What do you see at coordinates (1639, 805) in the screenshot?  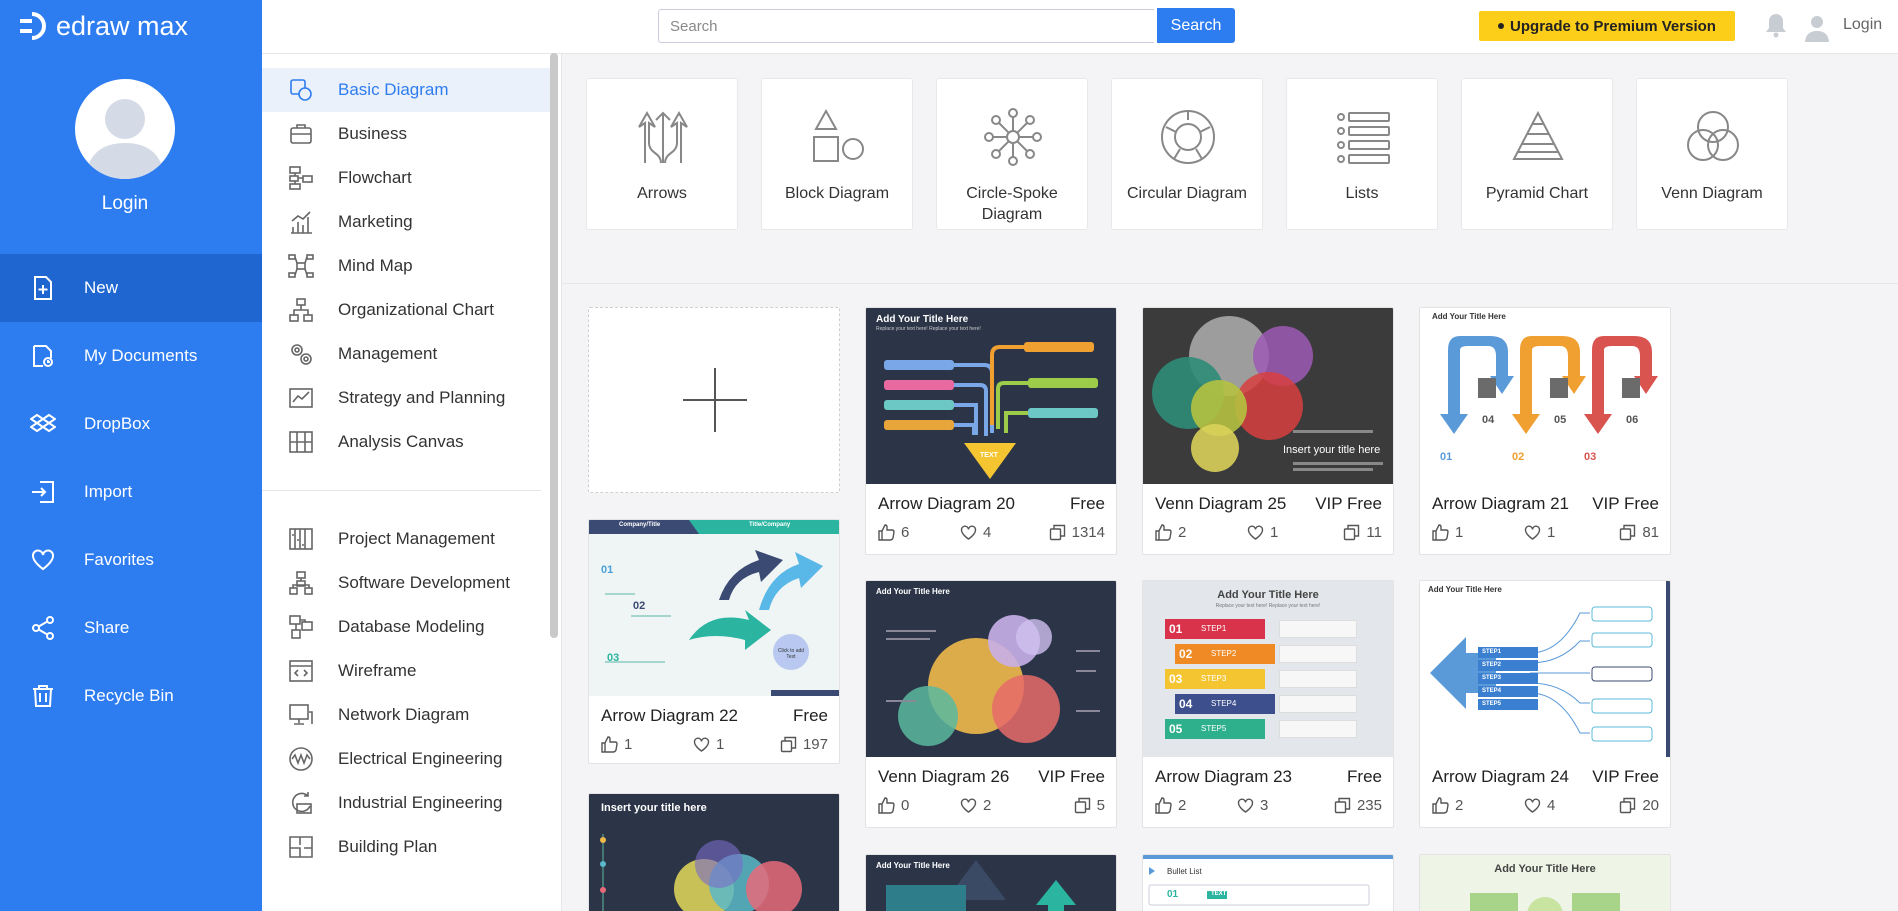 I see `copy-button: 20` at bounding box center [1639, 805].